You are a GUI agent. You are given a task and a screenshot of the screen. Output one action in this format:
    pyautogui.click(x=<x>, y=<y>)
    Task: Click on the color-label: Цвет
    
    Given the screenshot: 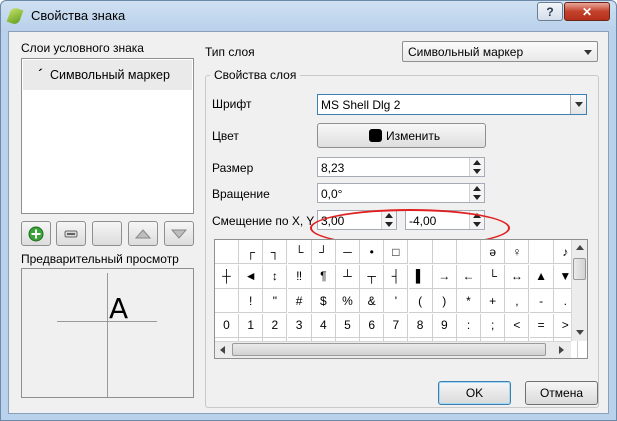 What is the action you would take?
    pyautogui.click(x=225, y=136)
    